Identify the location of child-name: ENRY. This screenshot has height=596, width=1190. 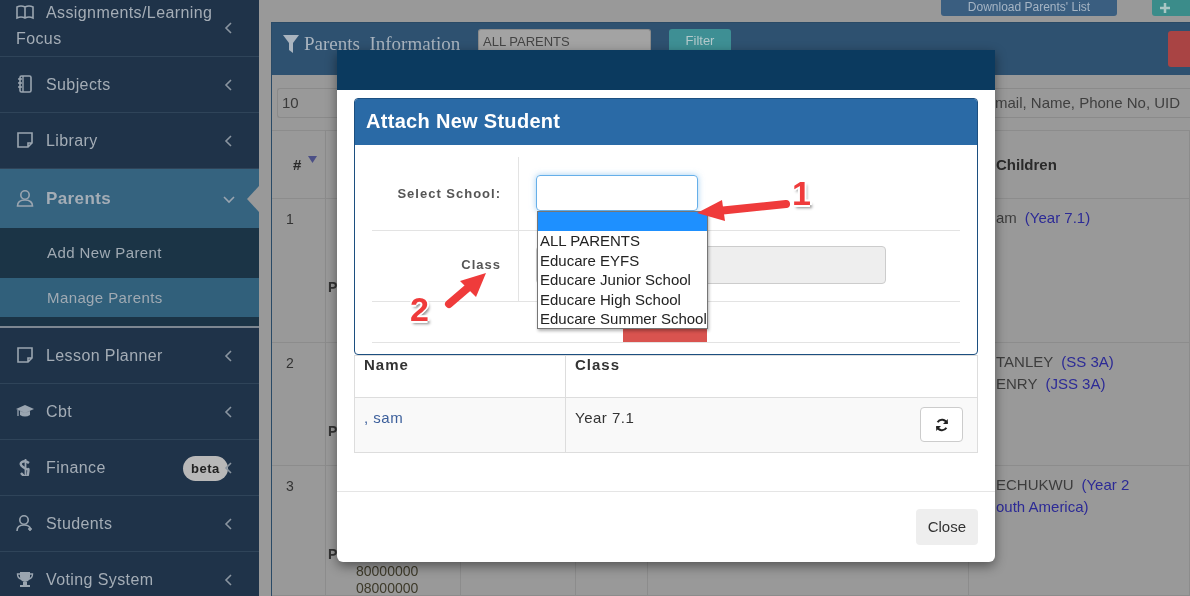
(1017, 384).